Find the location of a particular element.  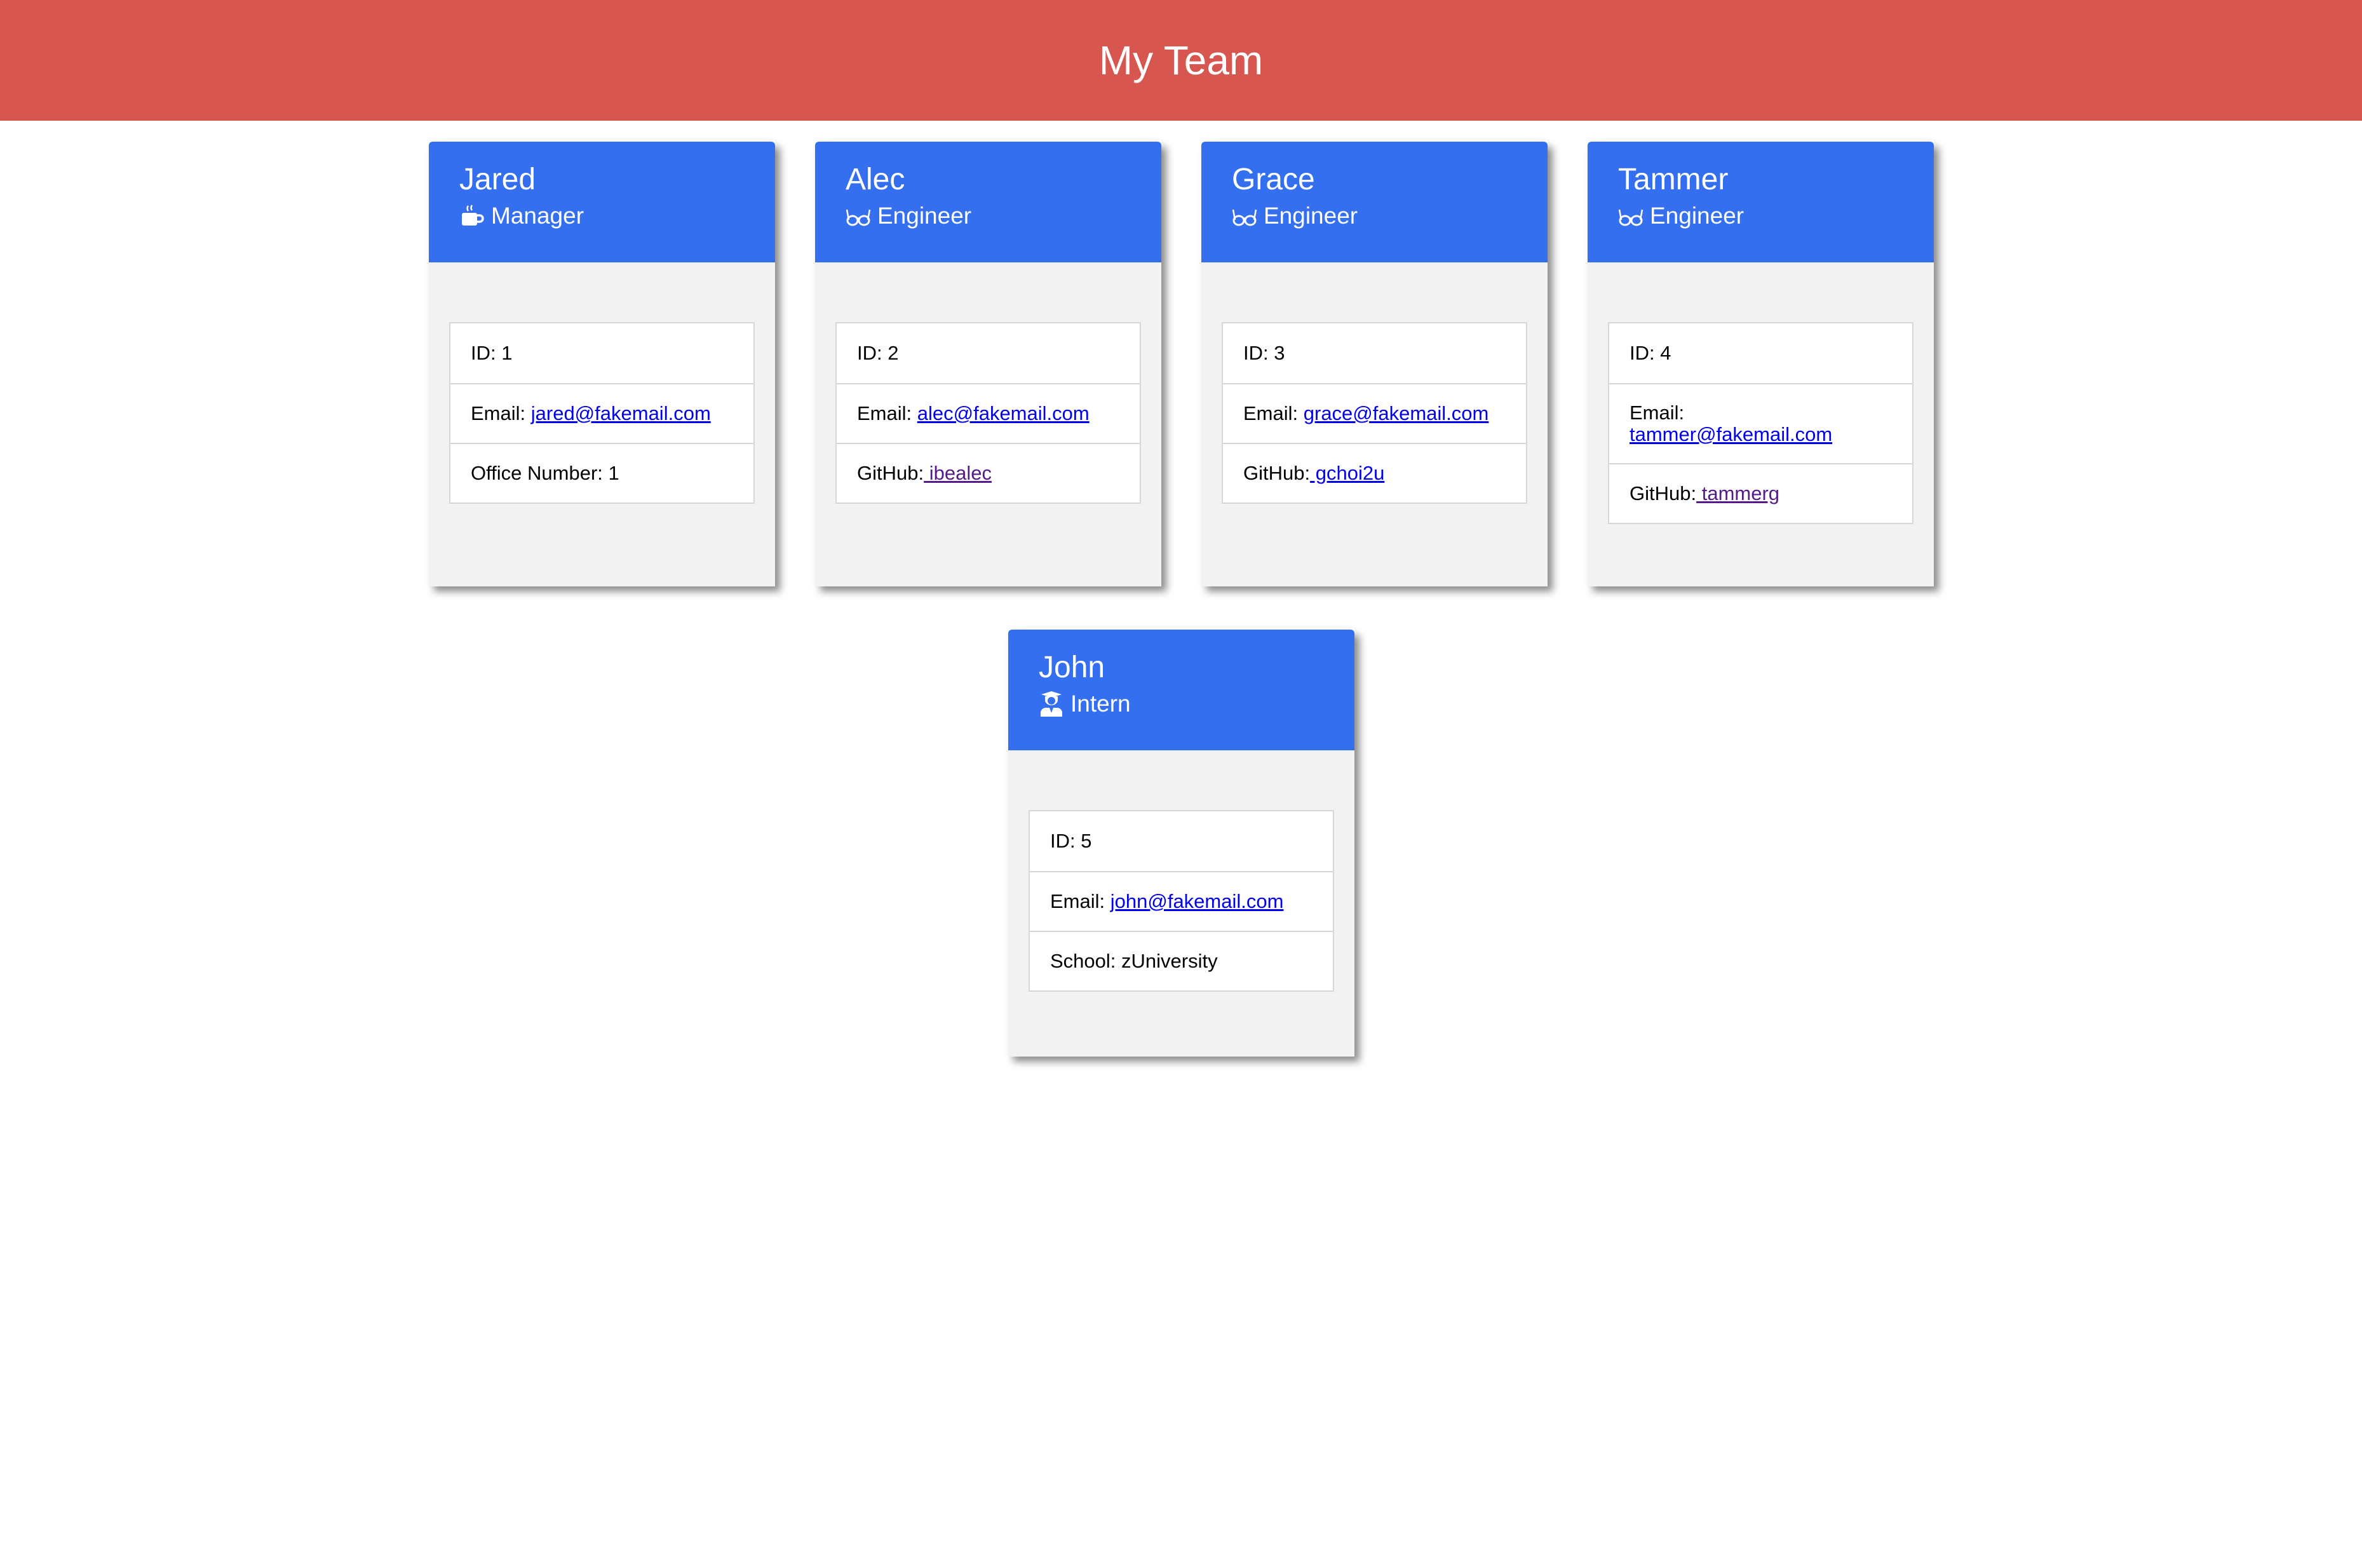

employee-role: Intern is located at coordinates (1182, 704).